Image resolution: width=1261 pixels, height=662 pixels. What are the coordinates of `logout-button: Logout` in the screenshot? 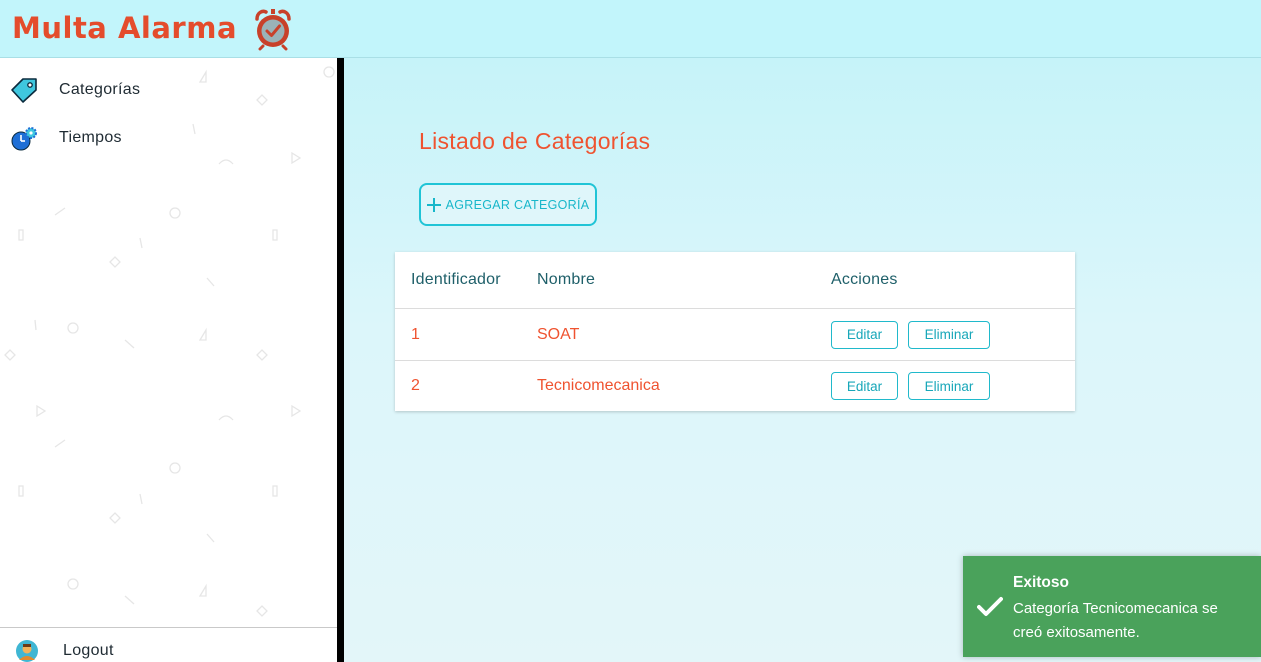 It's located at (65, 651).